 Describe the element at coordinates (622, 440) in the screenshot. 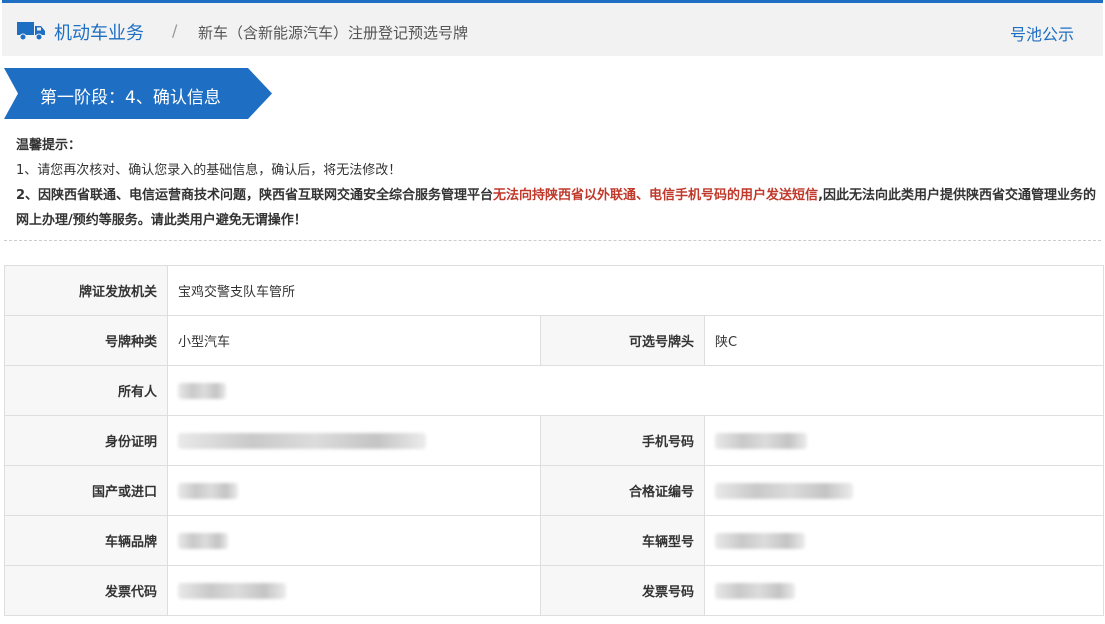

I see `phone-label: 手机号码` at that location.